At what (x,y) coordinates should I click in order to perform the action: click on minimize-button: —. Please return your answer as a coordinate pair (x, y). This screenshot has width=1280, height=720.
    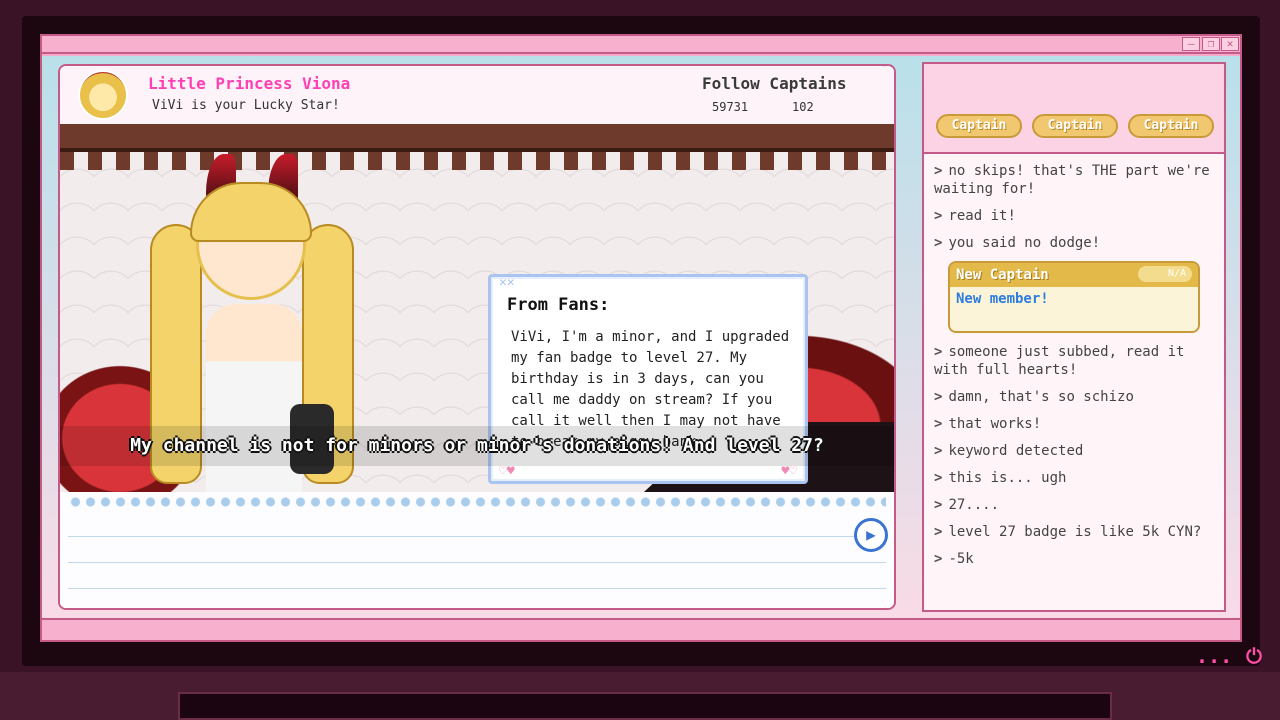
    Looking at the image, I should click on (1191, 44).